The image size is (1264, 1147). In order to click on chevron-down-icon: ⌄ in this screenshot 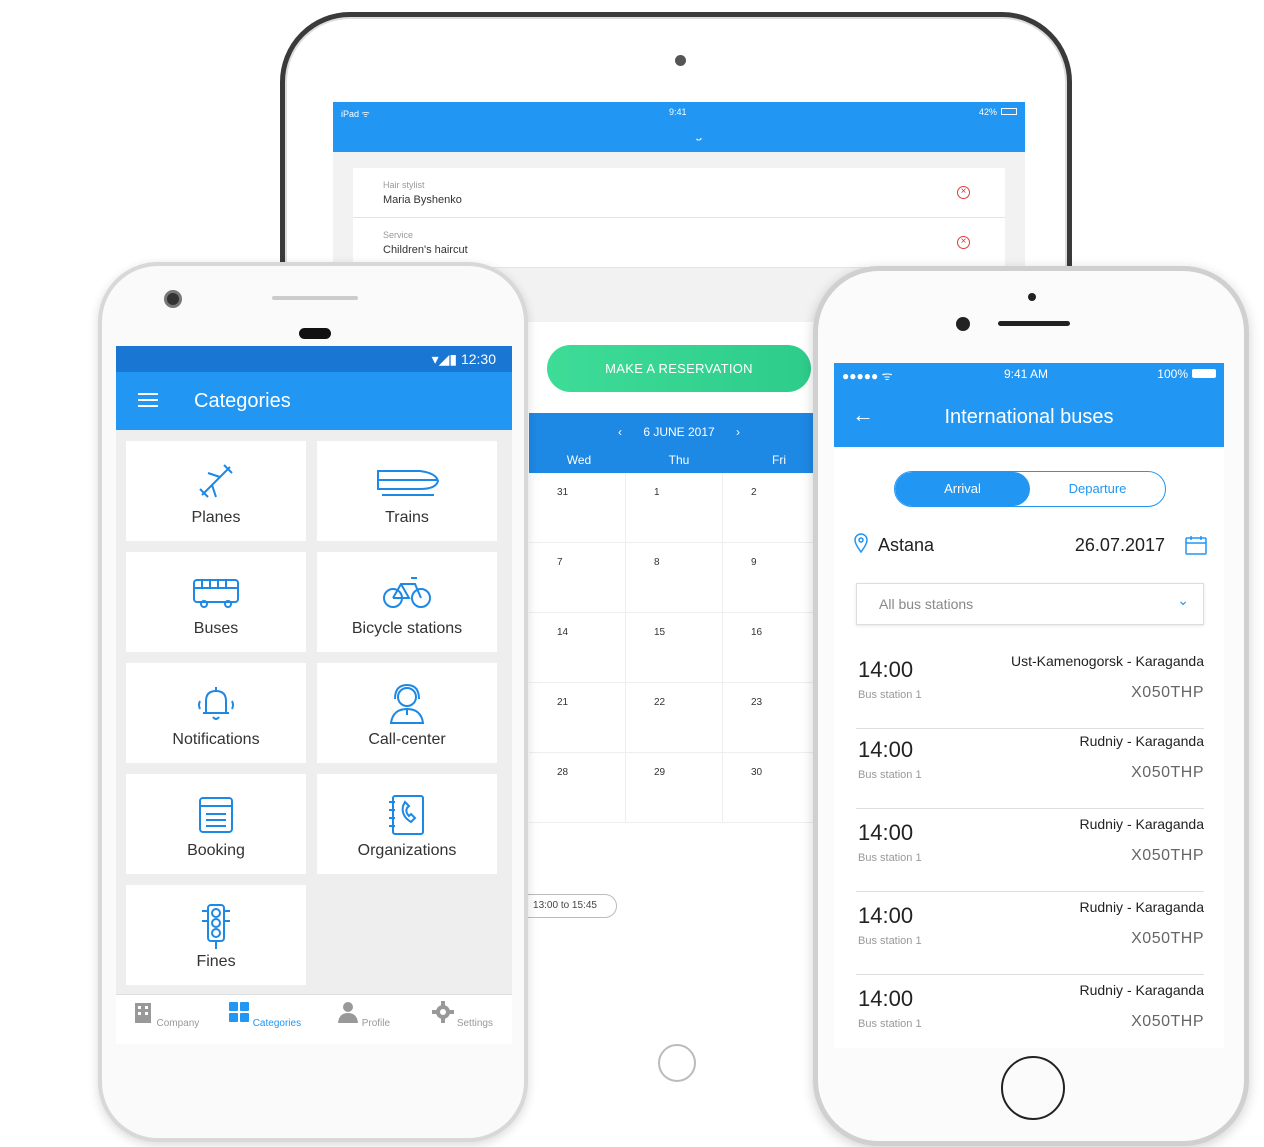, I will do `click(1183, 600)`.